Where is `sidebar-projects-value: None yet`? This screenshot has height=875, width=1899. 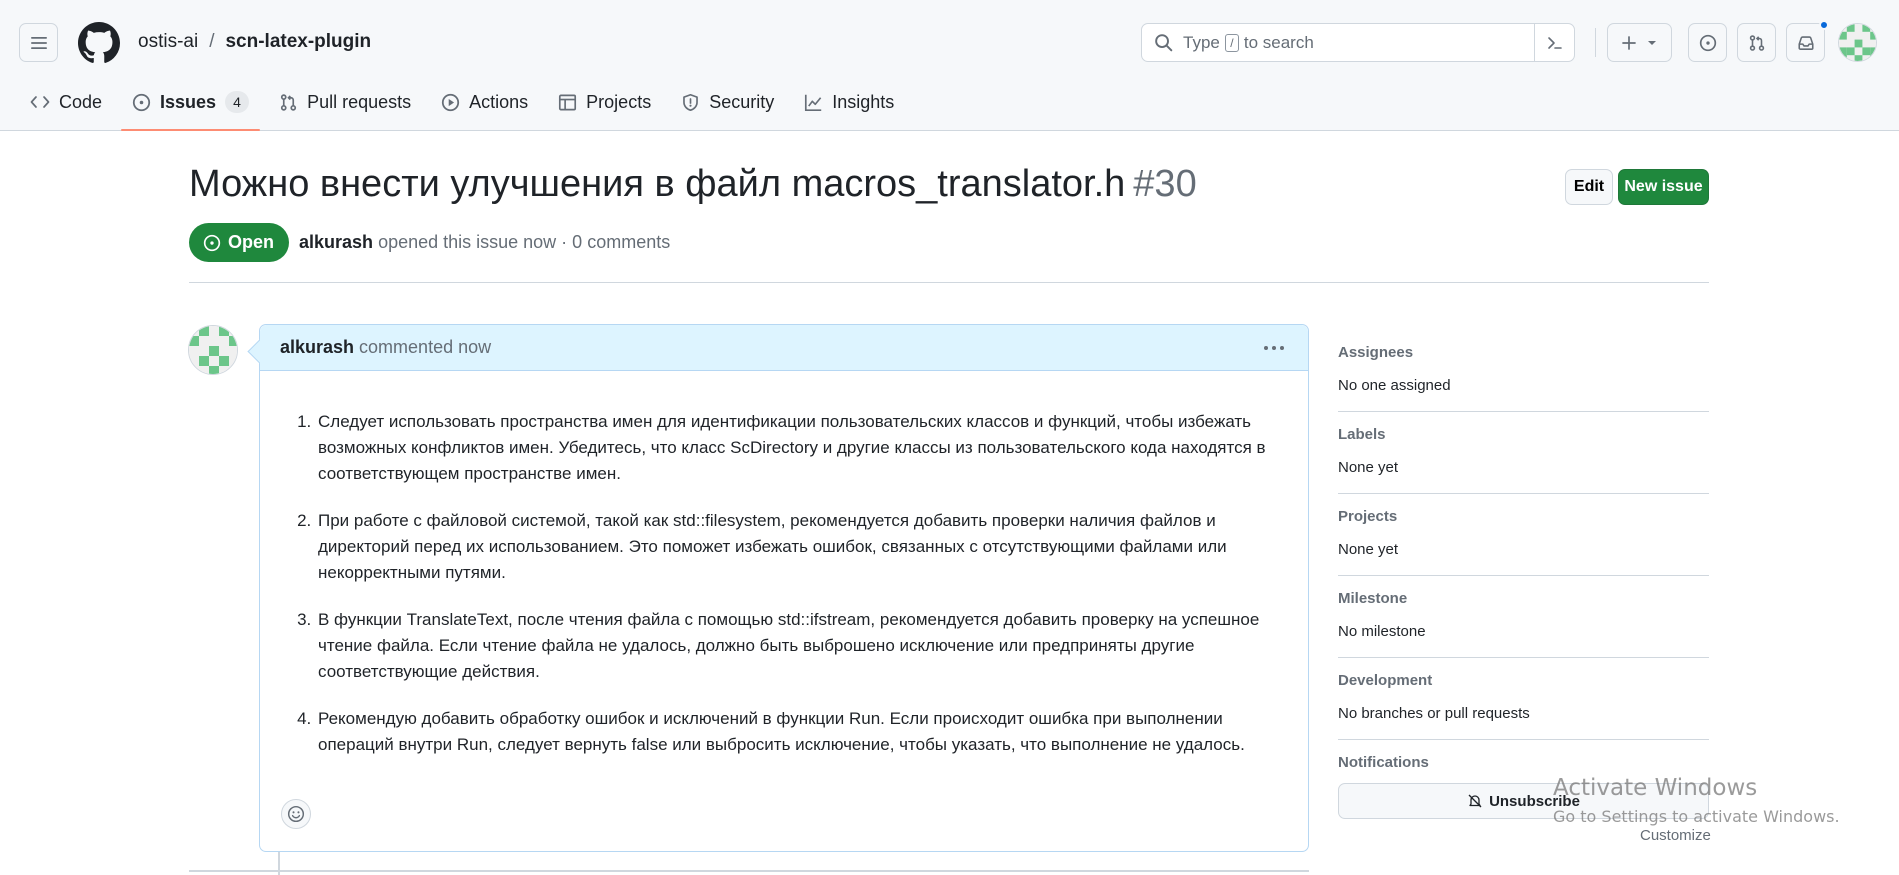 sidebar-projects-value: None yet is located at coordinates (1368, 549).